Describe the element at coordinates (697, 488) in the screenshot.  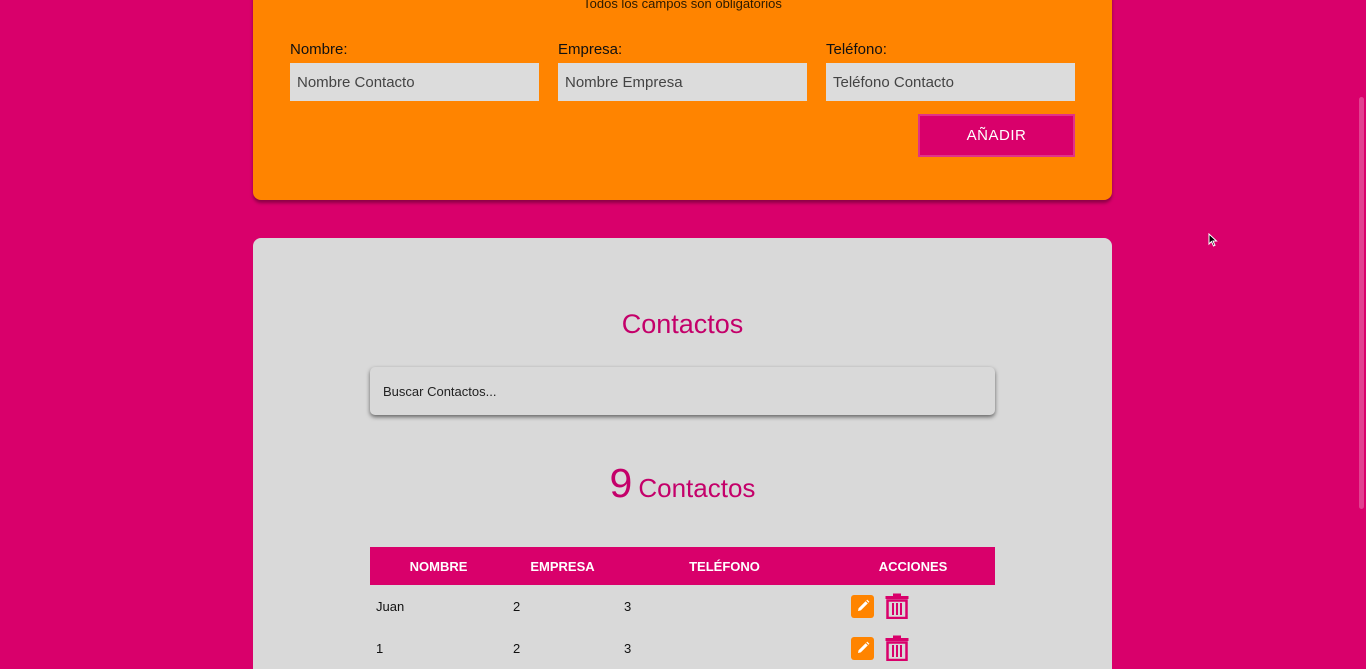
I see `contacts-count-label: Contactos` at that location.